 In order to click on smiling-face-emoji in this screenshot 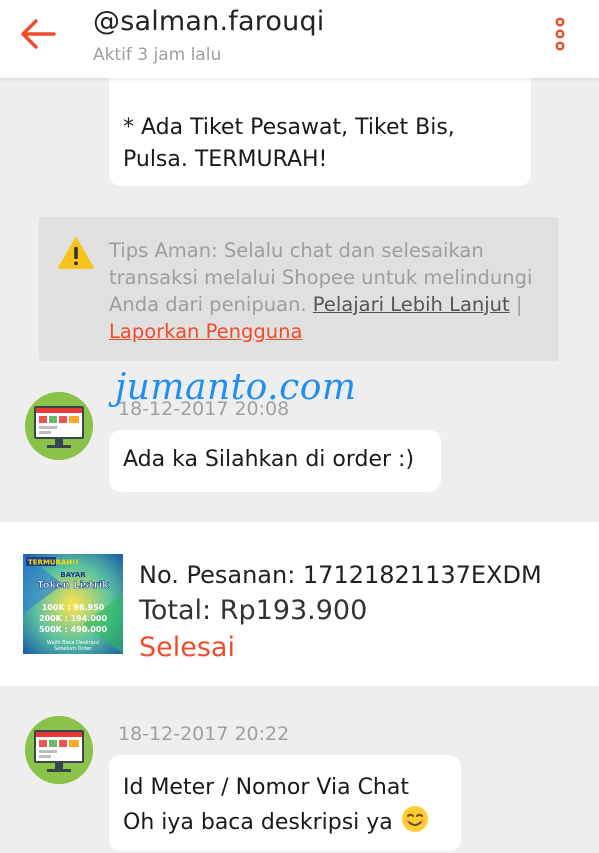, I will do `click(414, 819)`.